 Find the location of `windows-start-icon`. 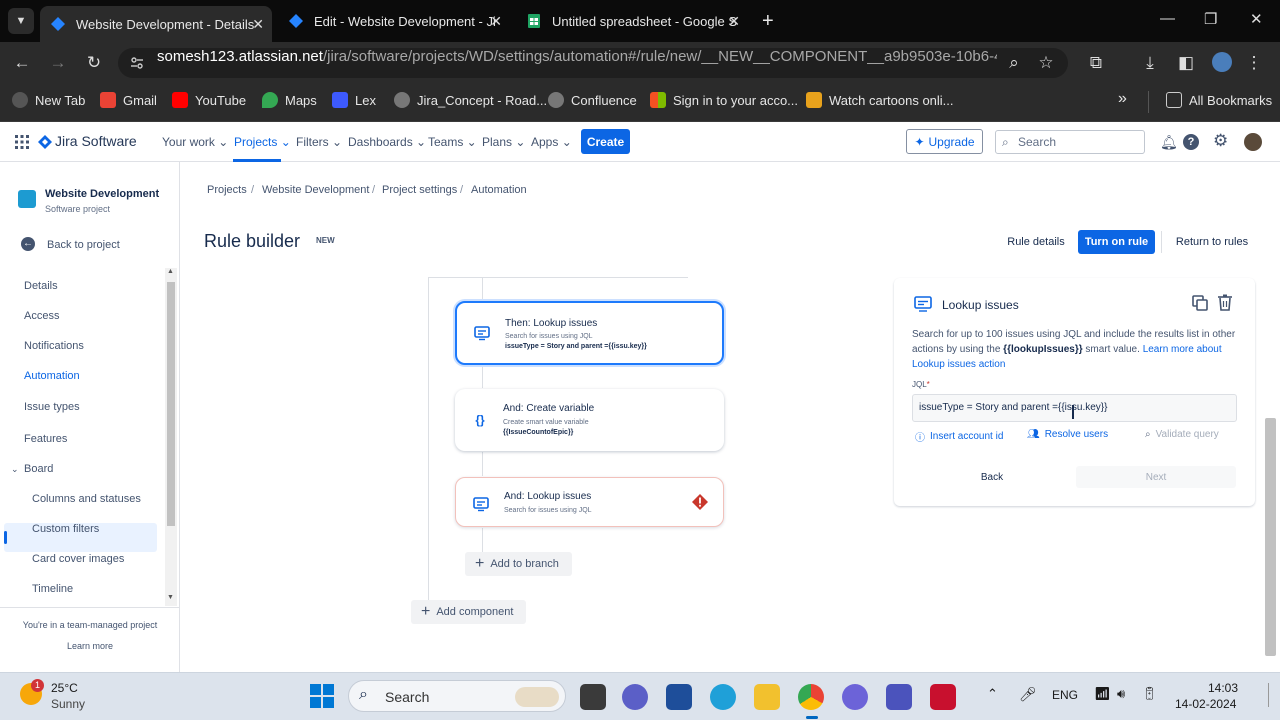

windows-start-icon is located at coordinates (322, 696).